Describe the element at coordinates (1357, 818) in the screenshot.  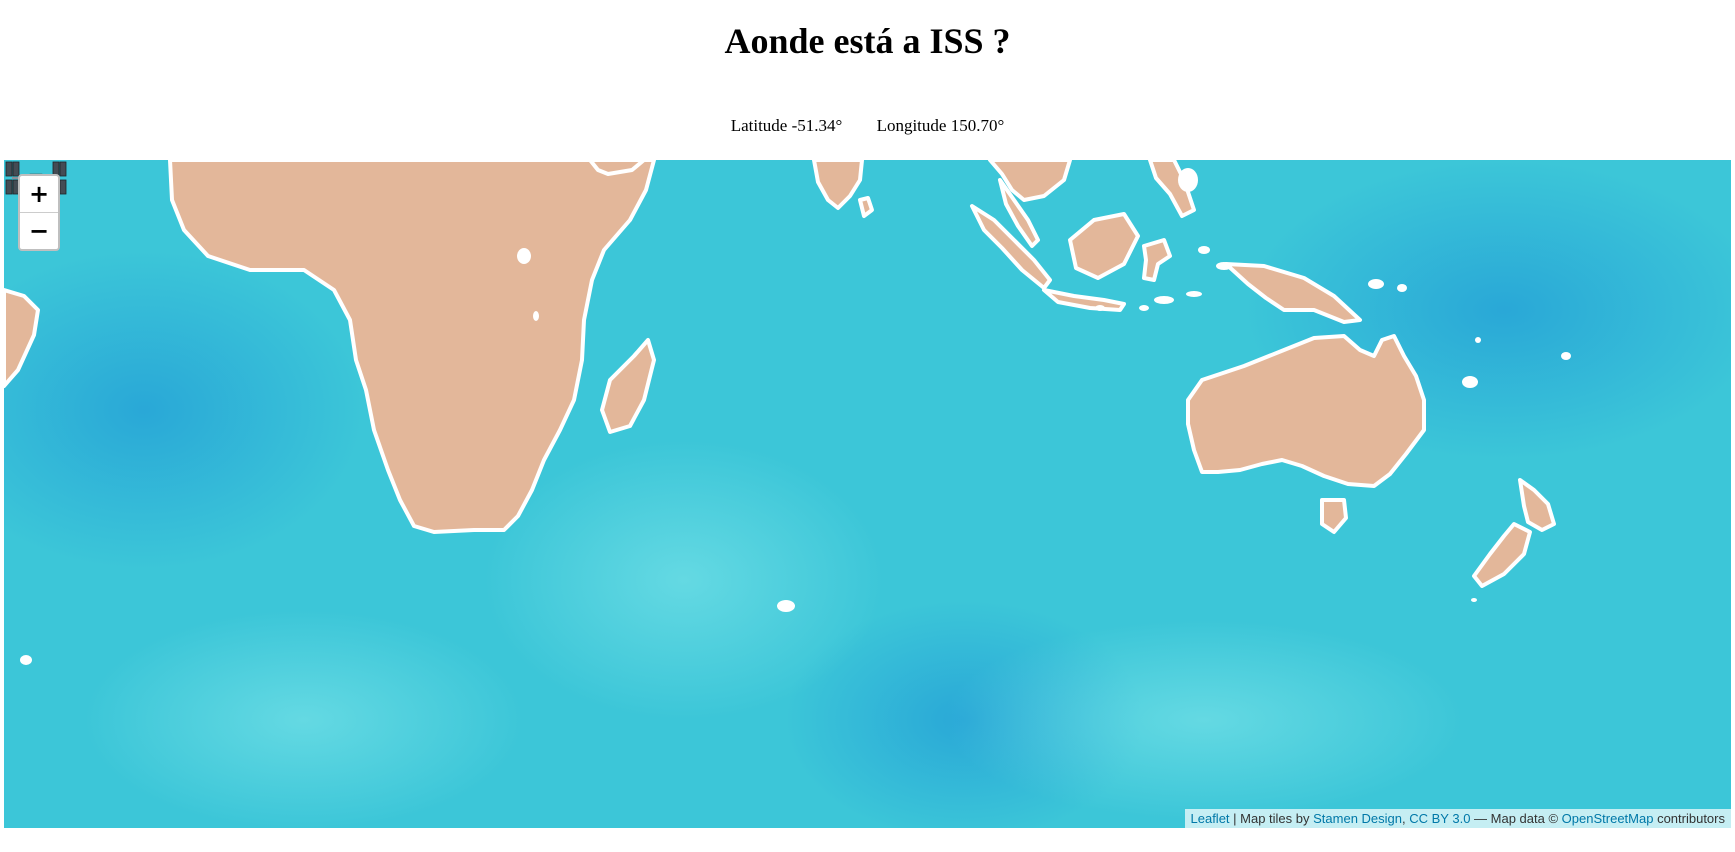
I see `stamen-link: Stamen Design` at that location.